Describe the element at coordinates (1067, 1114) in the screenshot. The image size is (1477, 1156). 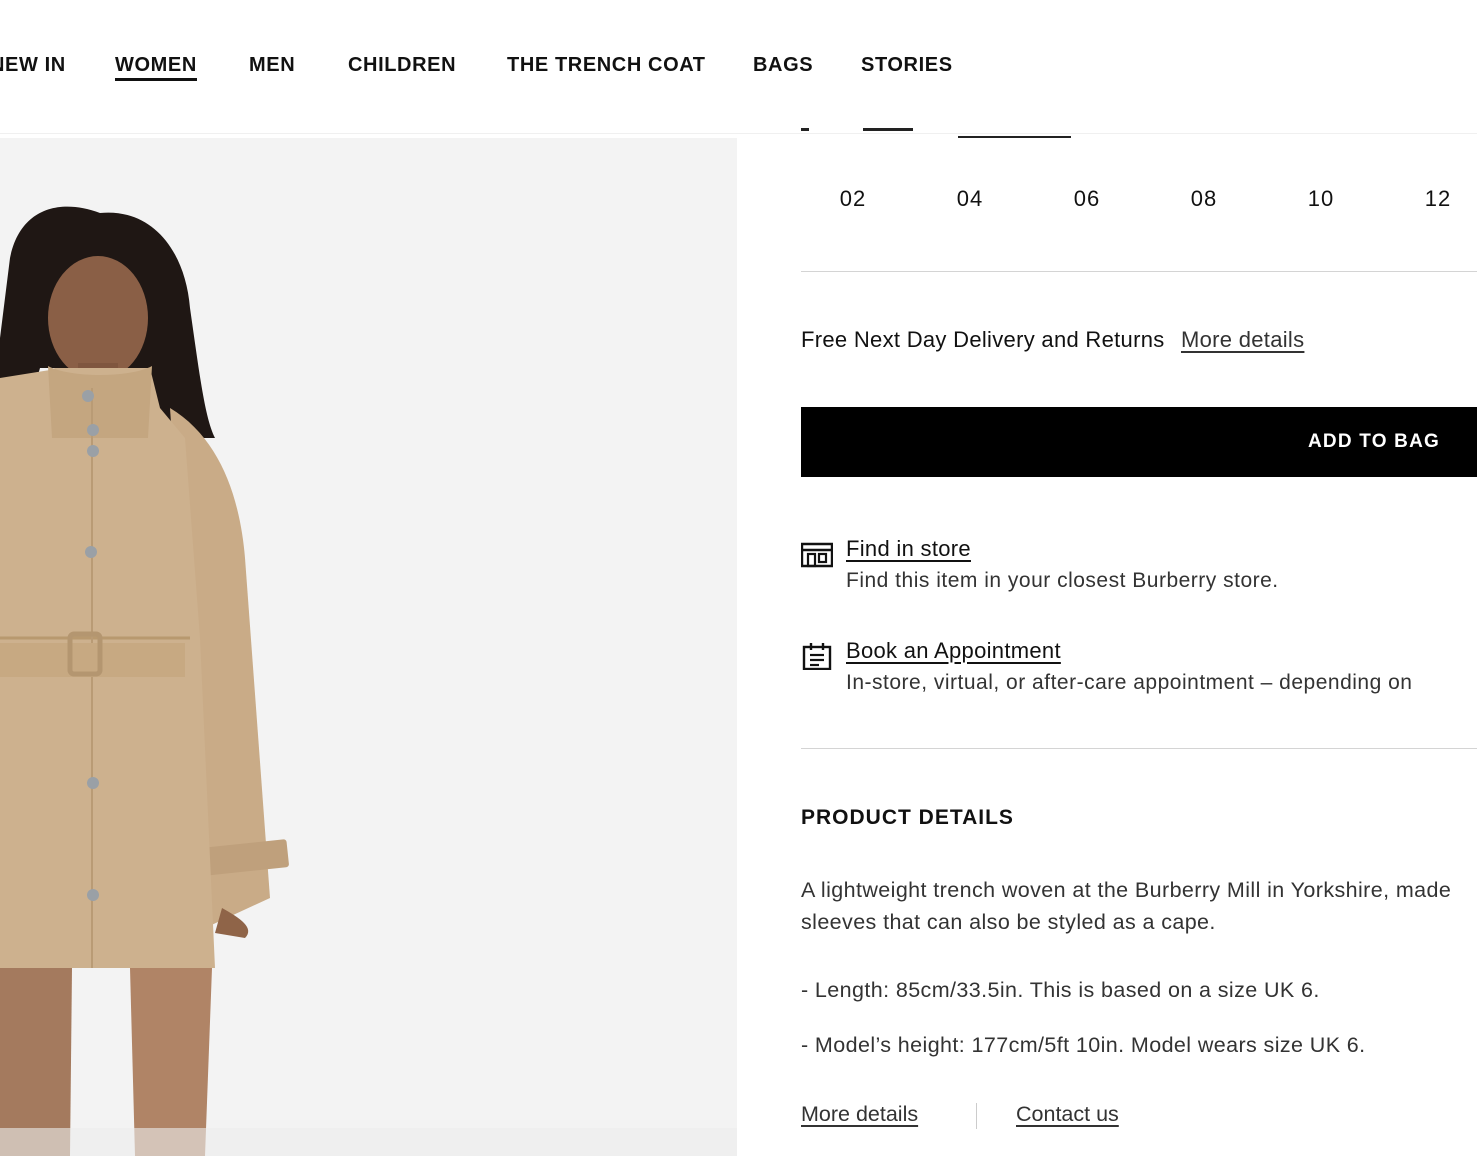
I see `contact-us-link: Contact us` at that location.